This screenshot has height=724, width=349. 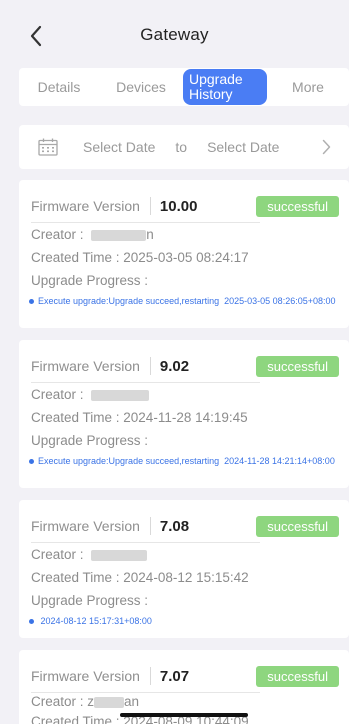 What do you see at coordinates (178, 206) in the screenshot?
I see `firmware-version-value: 10.00` at bounding box center [178, 206].